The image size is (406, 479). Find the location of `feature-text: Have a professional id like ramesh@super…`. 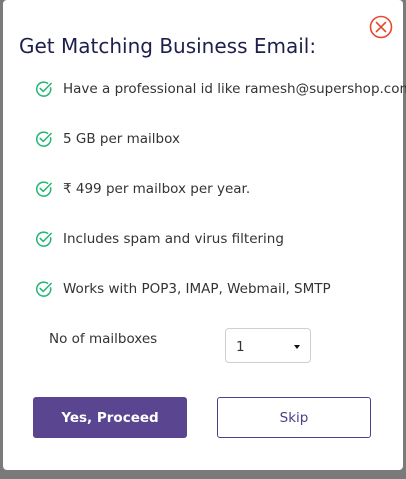

feature-text: Have a professional id like ramesh@super… is located at coordinates (234, 89).